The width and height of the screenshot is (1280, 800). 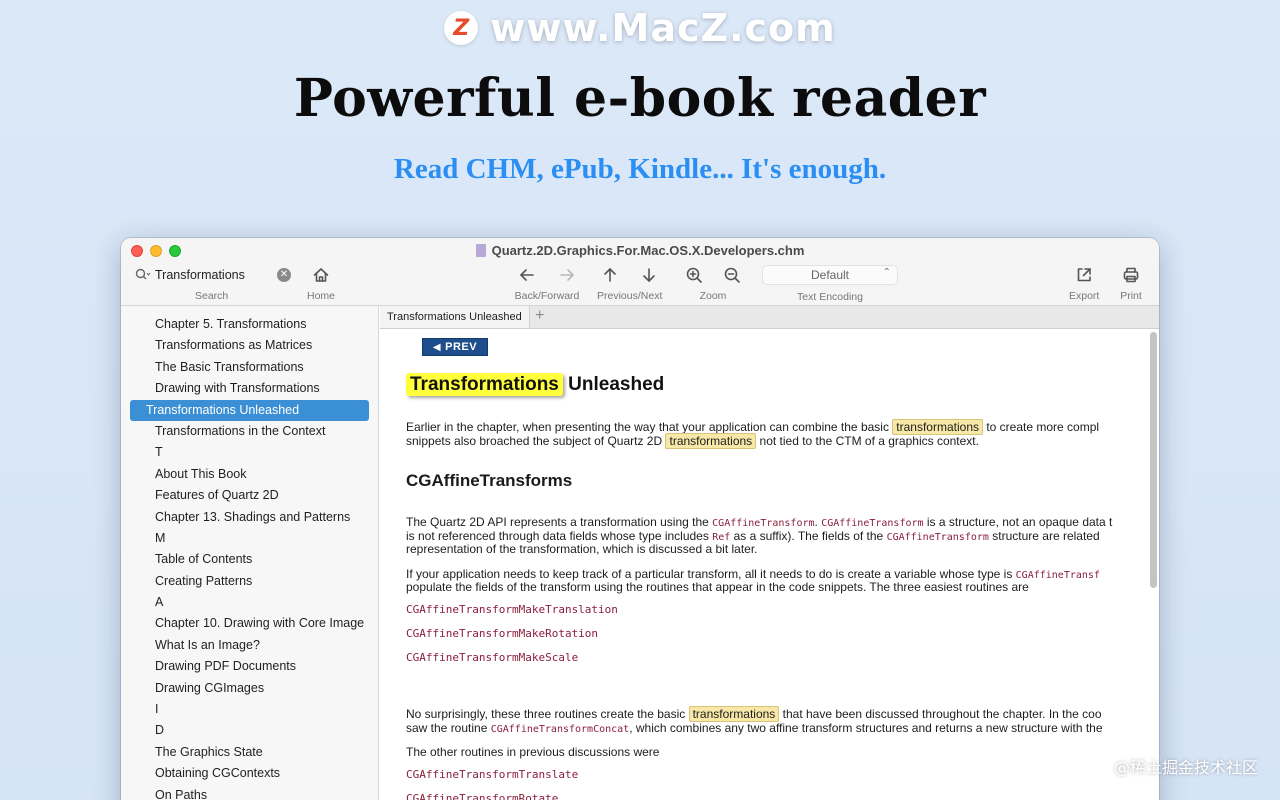 I want to click on print-toolbar-item: Print, so click(x=1131, y=283).